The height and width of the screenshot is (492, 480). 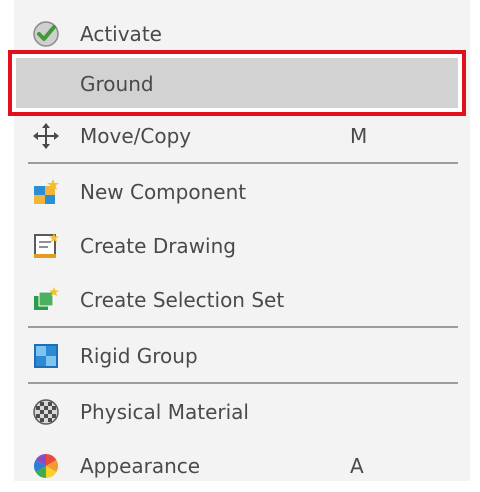 What do you see at coordinates (242, 84) in the screenshot?
I see `menu-item-ground: Ground` at bounding box center [242, 84].